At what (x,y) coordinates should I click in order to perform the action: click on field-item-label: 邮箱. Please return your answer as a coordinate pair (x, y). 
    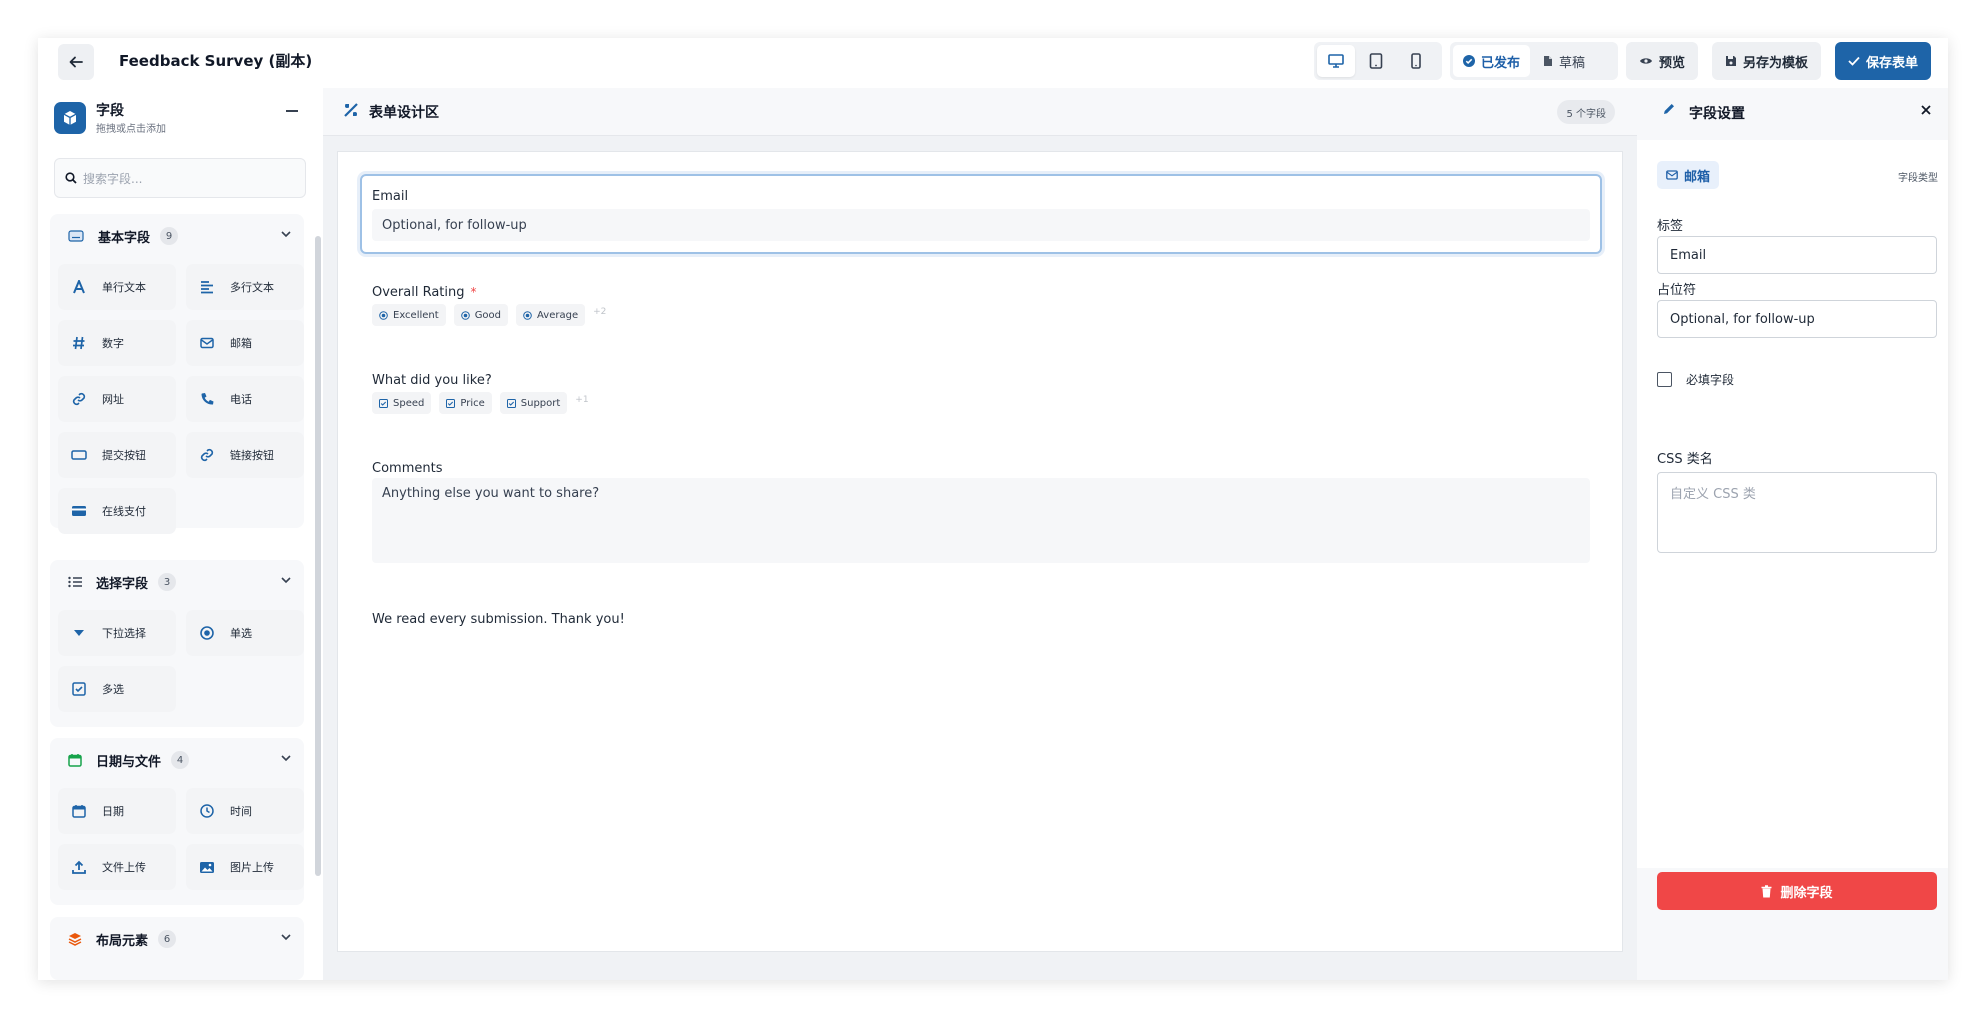
    Looking at the image, I should click on (241, 343).